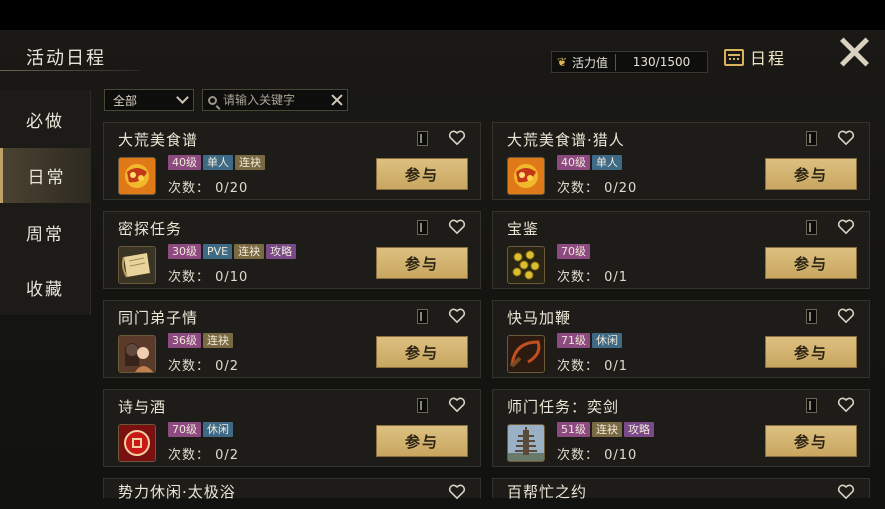 This screenshot has width=885, height=509. I want to click on activity-tags: 30级 PVE 连袂 攻略, so click(232, 251).